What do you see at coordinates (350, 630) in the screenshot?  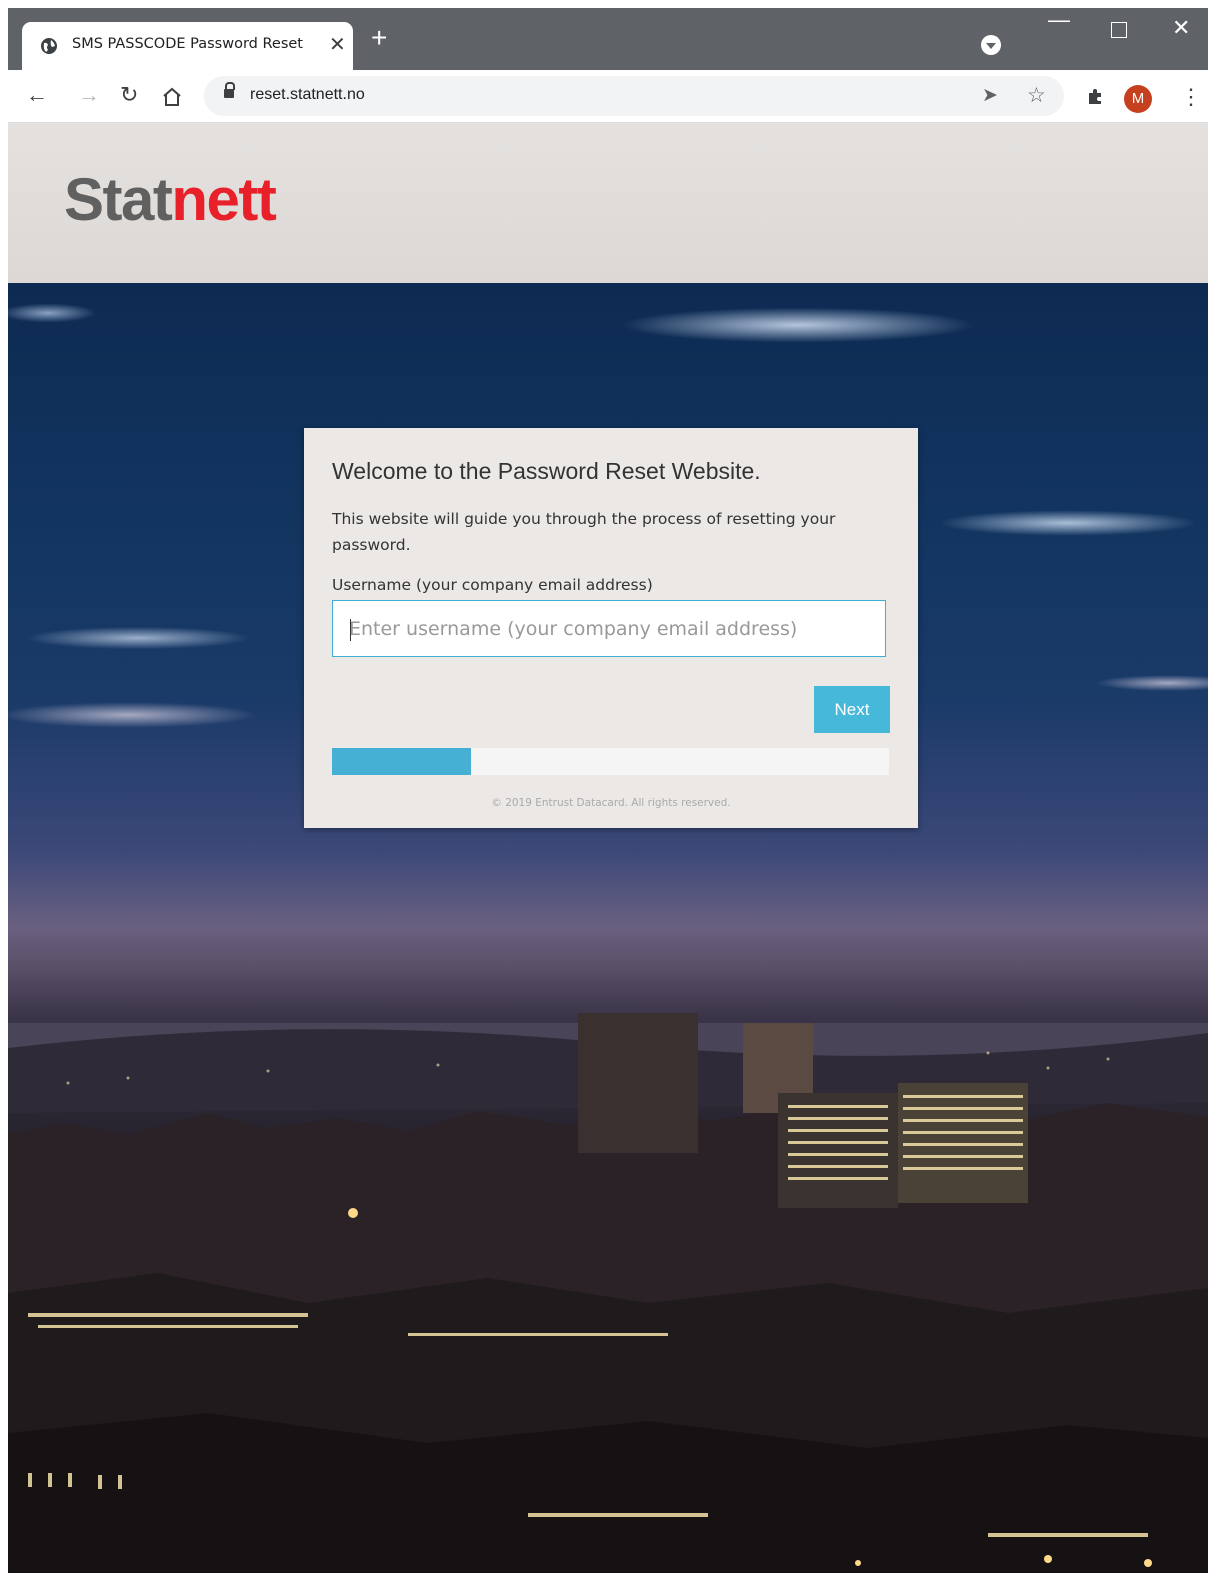 I see `text-caret` at bounding box center [350, 630].